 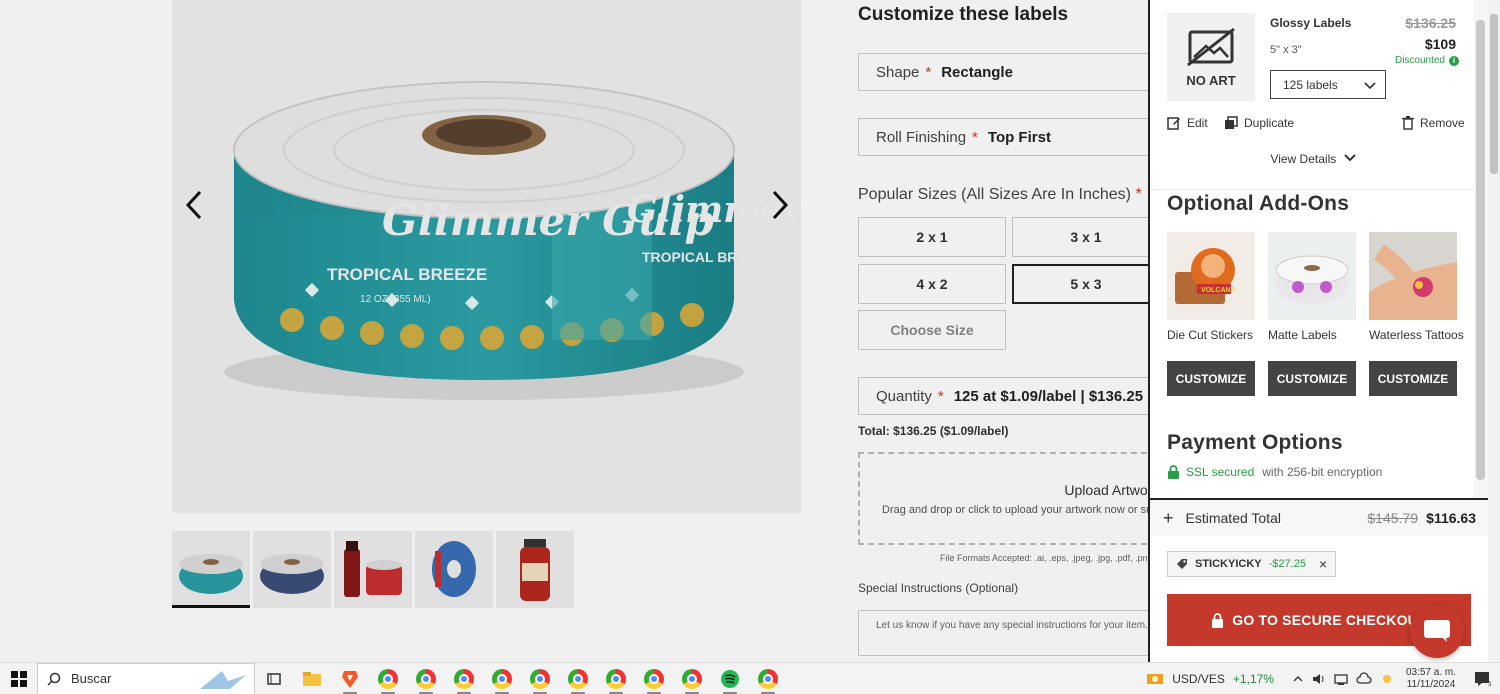 I want to click on system-clock: 03:57 a. m. 11/11/2024, so click(x=1431, y=679).